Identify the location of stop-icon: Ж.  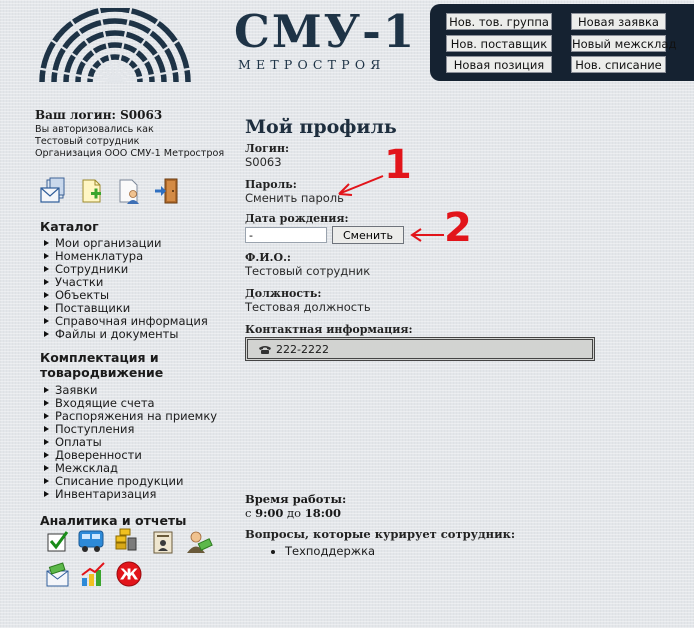
(129, 574).